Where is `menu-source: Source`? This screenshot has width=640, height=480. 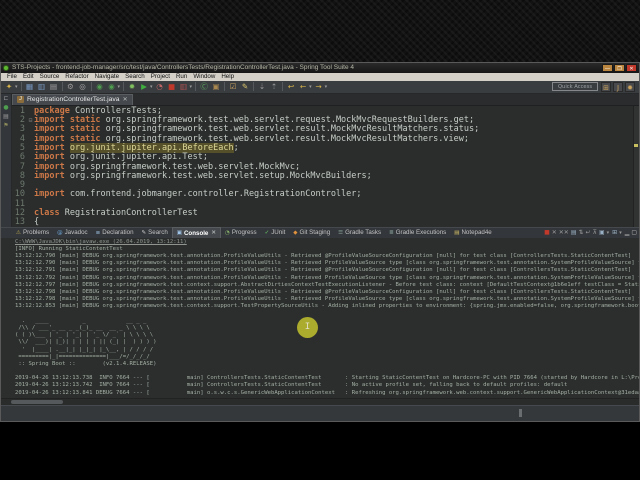
menu-source: Source is located at coordinates (50, 76).